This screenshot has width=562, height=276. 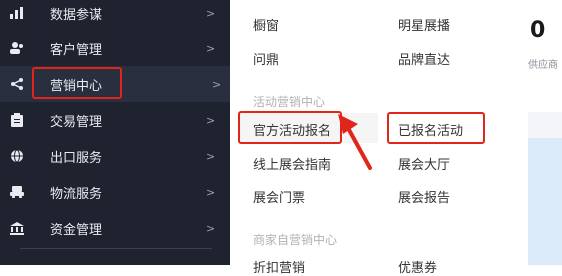 I want to click on menu-link-expo-hall: 展会大厅, so click(x=424, y=163).